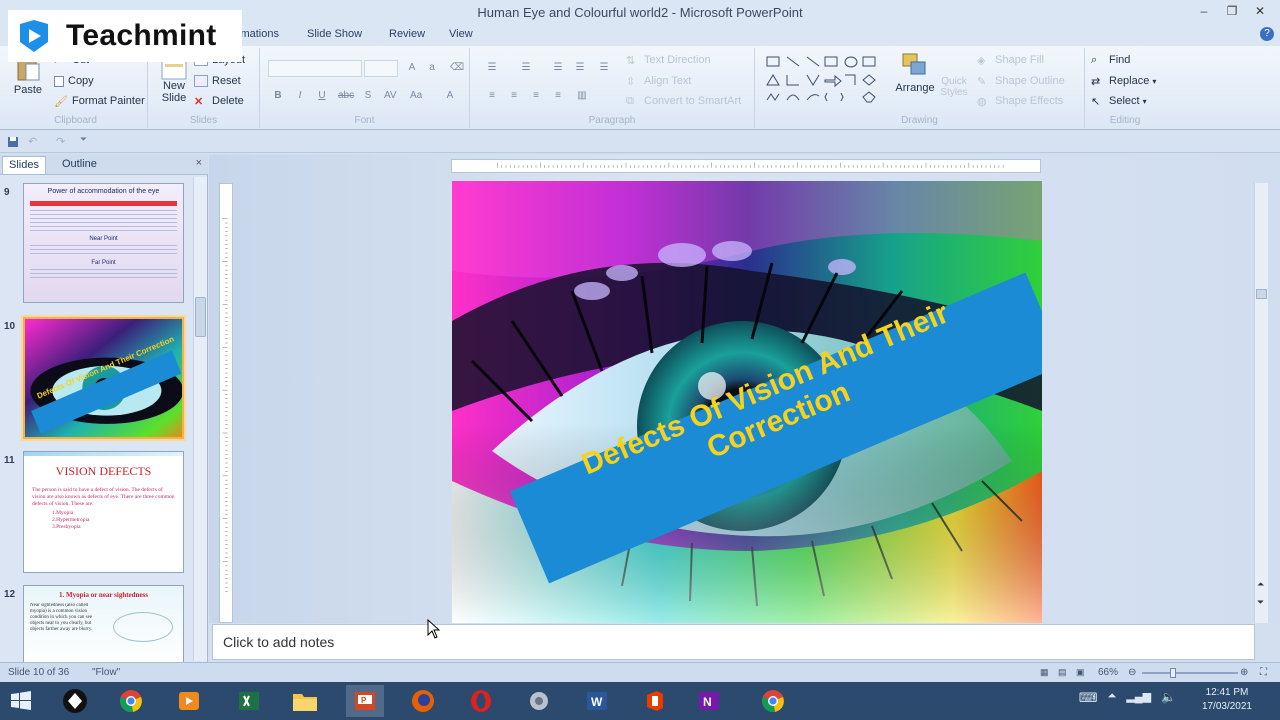 The height and width of the screenshot is (720, 1280). I want to click on notes-pane: Click to add notes, so click(733, 642).